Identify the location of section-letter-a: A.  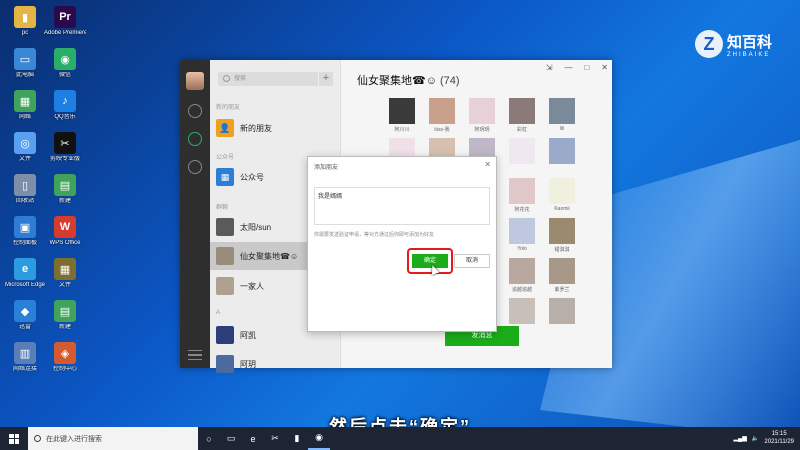
(218, 313).